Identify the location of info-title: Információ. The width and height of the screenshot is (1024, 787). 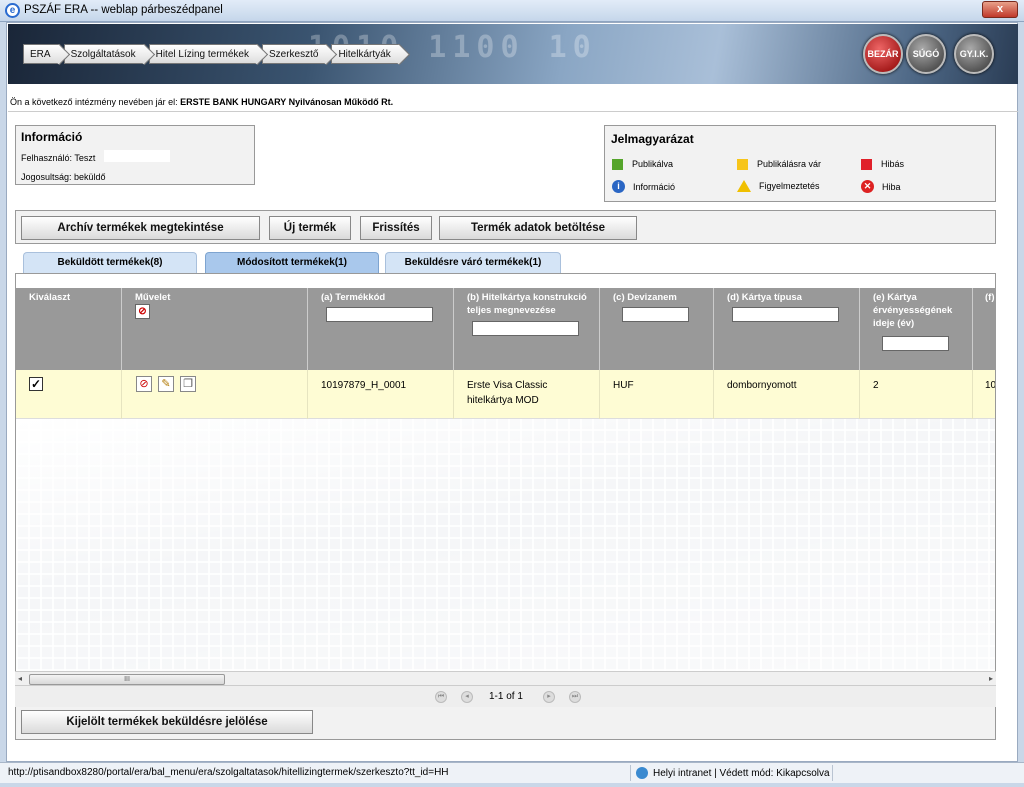
(52, 137).